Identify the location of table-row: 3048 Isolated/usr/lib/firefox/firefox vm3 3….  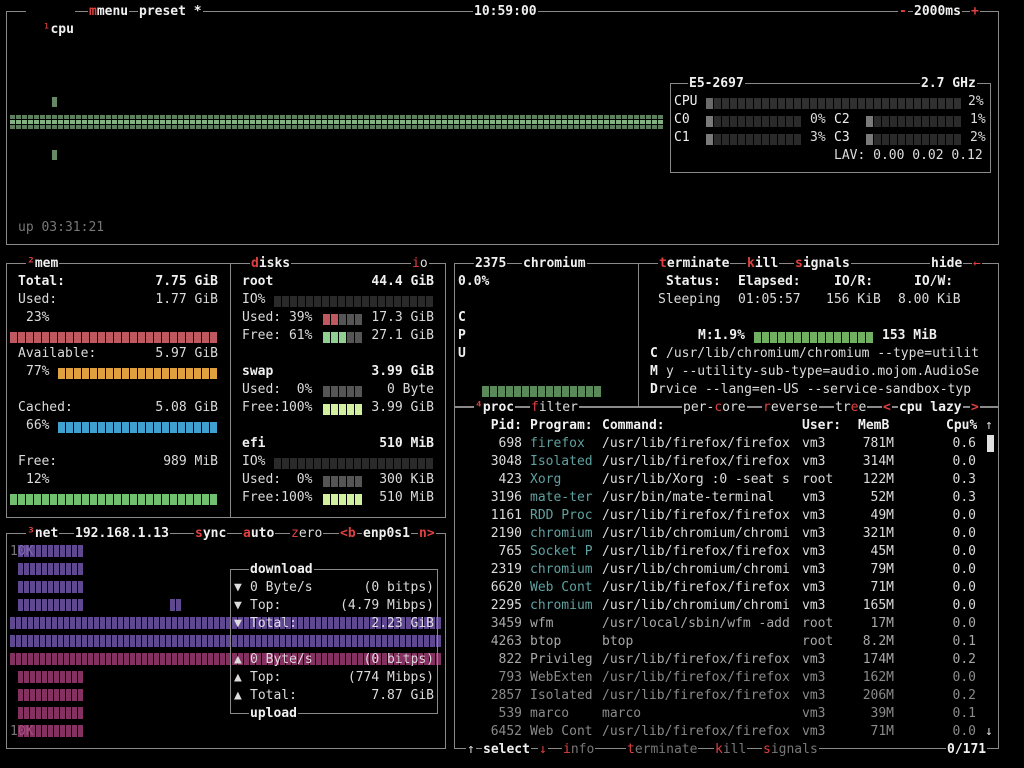
(730, 462).